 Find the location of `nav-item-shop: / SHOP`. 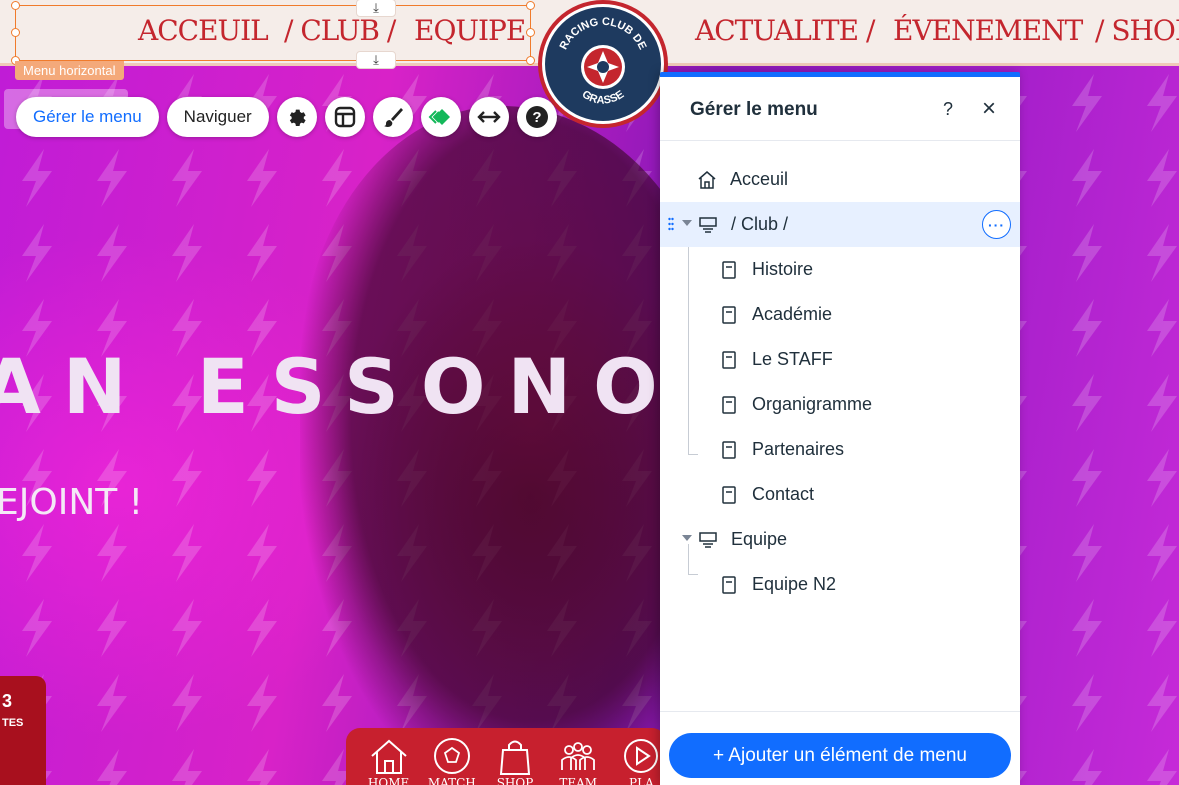

nav-item-shop: / SHOP is located at coordinates (1137, 30).